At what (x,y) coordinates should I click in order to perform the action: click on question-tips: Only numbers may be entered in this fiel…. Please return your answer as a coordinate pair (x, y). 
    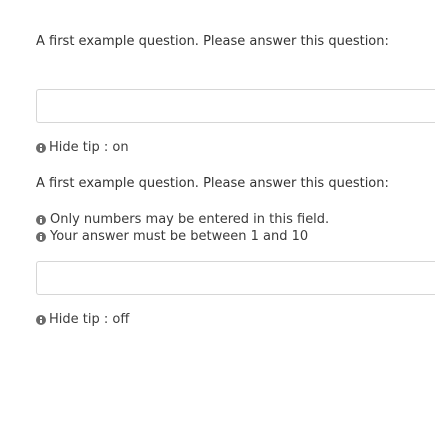
    Looking at the image, I should click on (235, 228).